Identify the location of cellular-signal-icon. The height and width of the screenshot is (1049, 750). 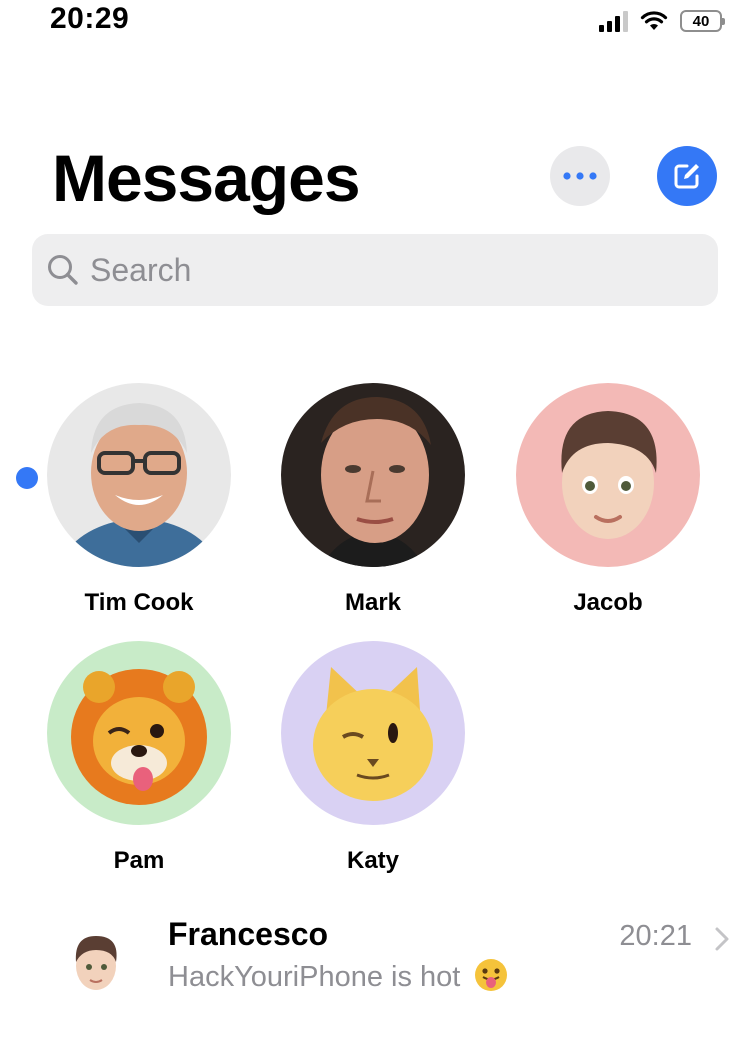
(613, 21).